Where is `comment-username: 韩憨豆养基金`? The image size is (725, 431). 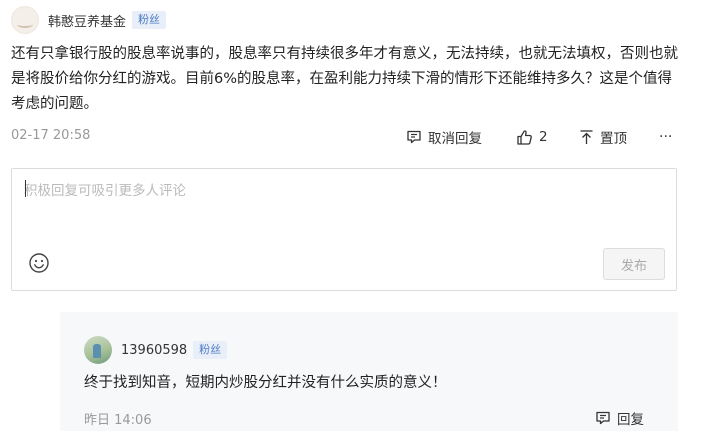 comment-username: 韩憨豆养基金 is located at coordinates (87, 20).